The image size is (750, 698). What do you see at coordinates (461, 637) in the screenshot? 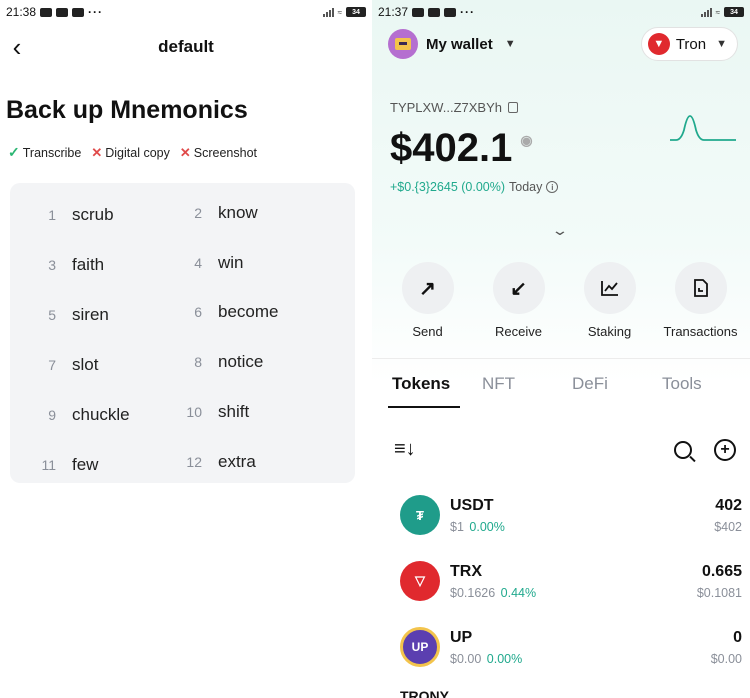
I see `token-symbol: UP` at bounding box center [461, 637].